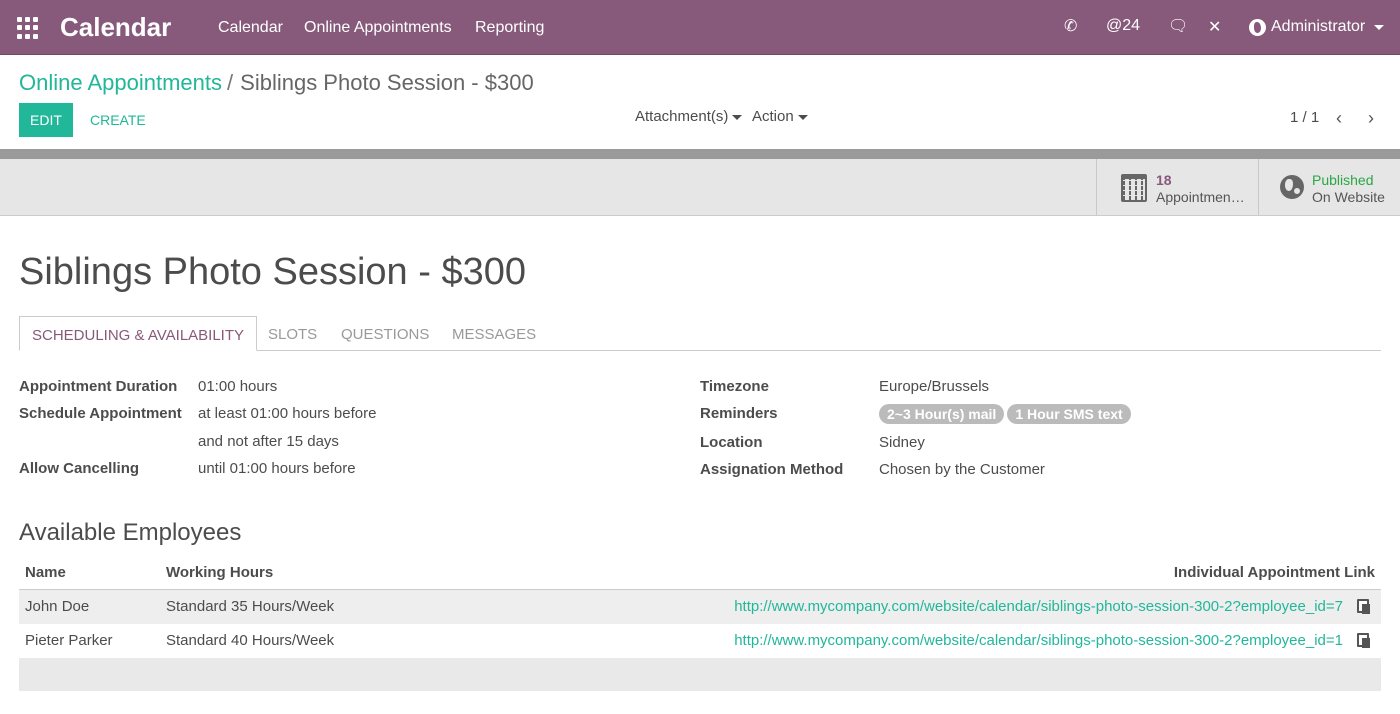 Image resolution: width=1400 pixels, height=714 pixels. I want to click on published-status: Published, so click(1343, 180).